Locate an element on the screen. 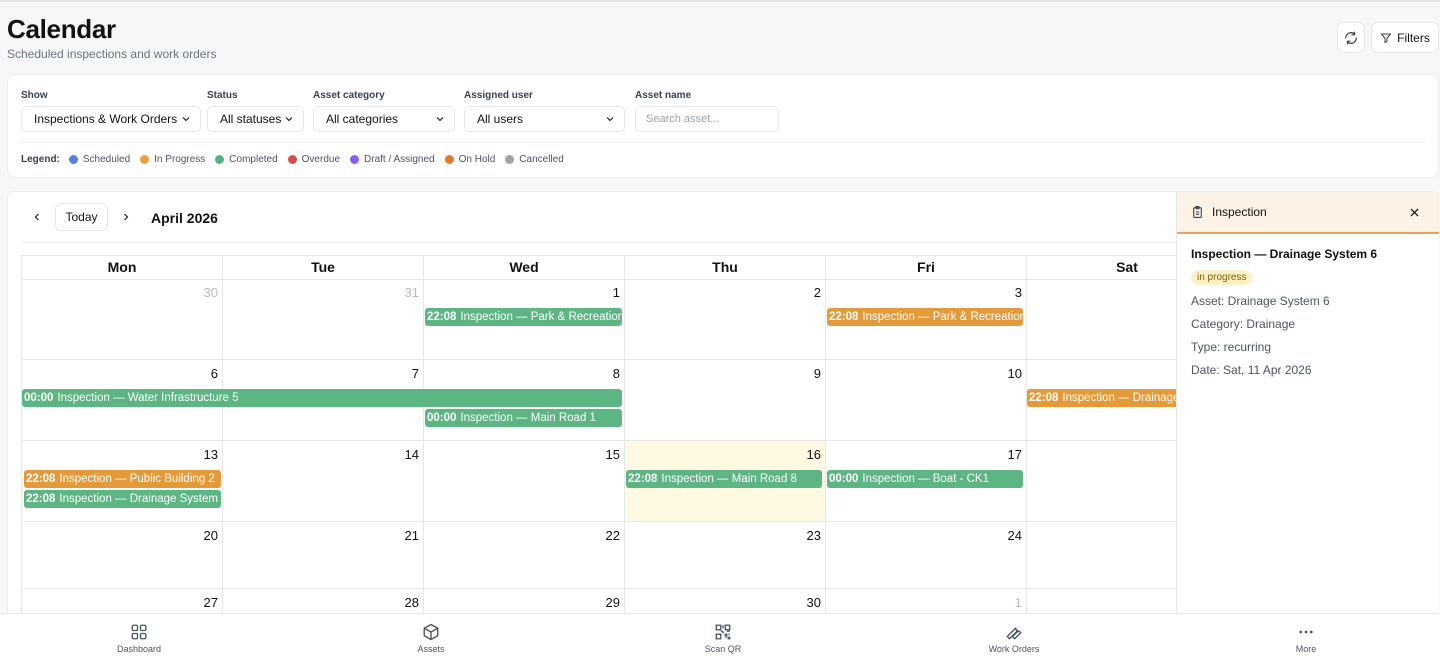 The width and height of the screenshot is (1440, 667). calendar-event: 00:00 Inspection — Boat - CK1 is located at coordinates (925, 479).